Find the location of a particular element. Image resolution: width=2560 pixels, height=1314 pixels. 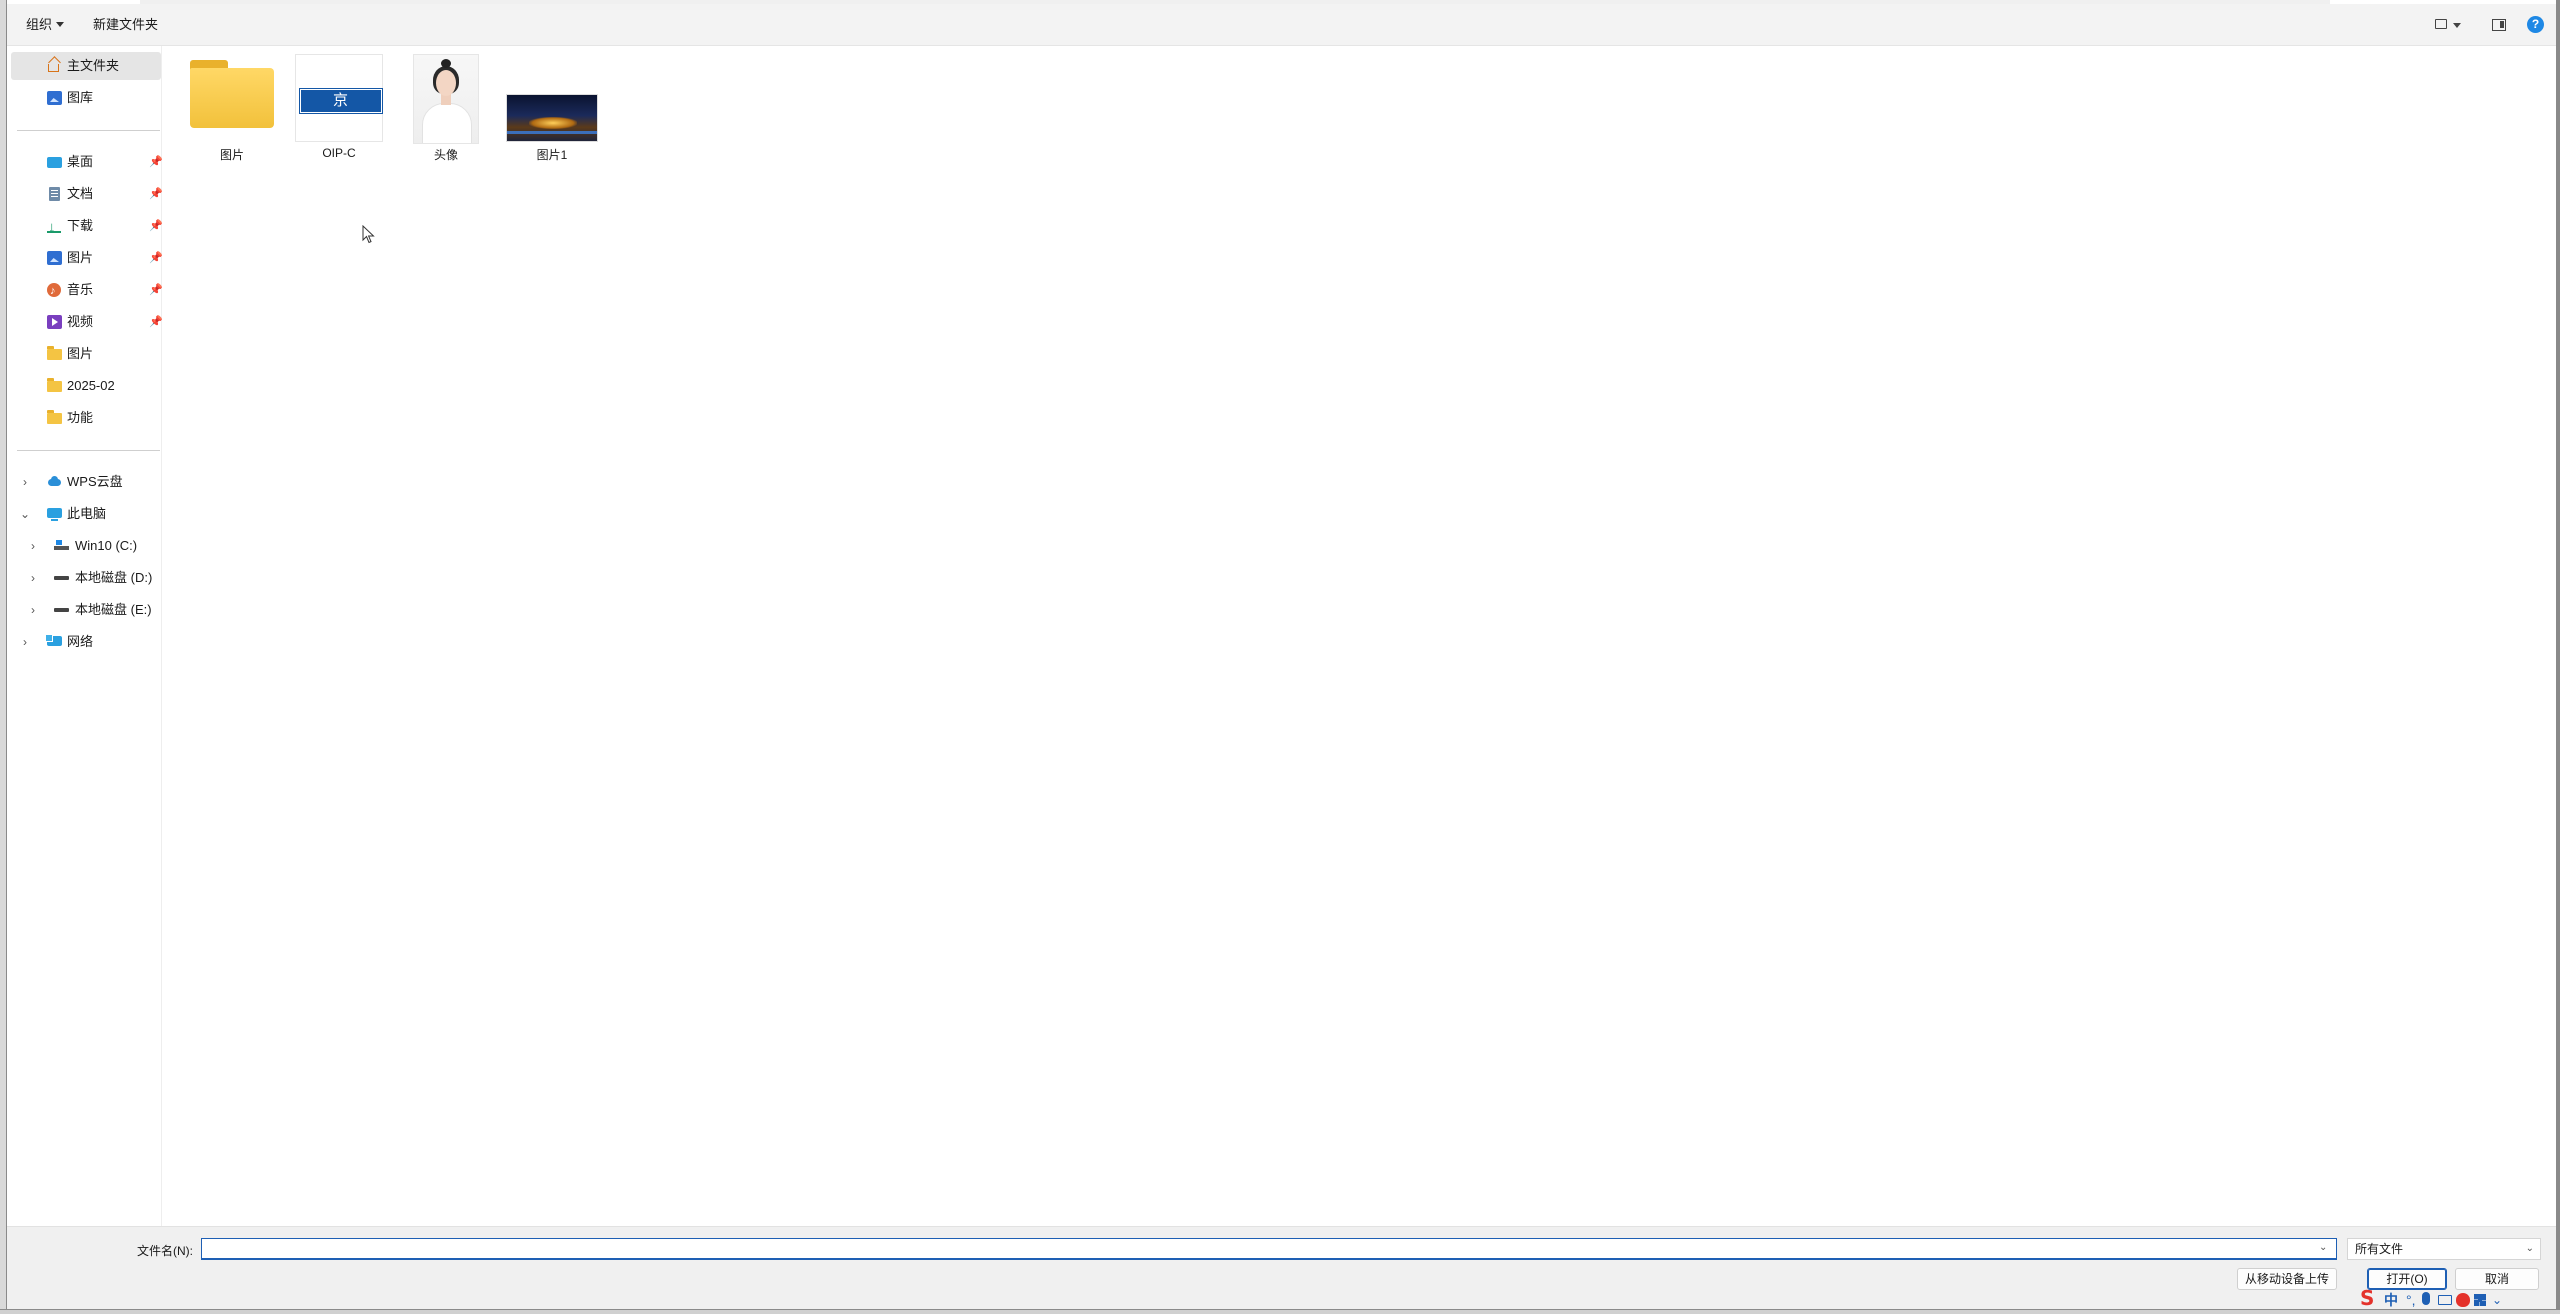

open-button: 打开(O) is located at coordinates (2407, 1279).